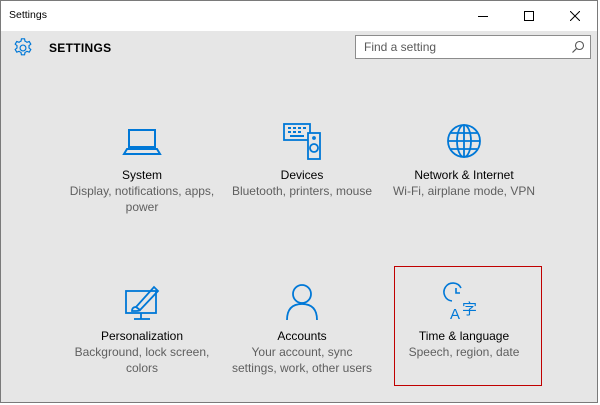 The image size is (600, 405). Describe the element at coordinates (302, 302) in the screenshot. I see `person-icon` at that location.